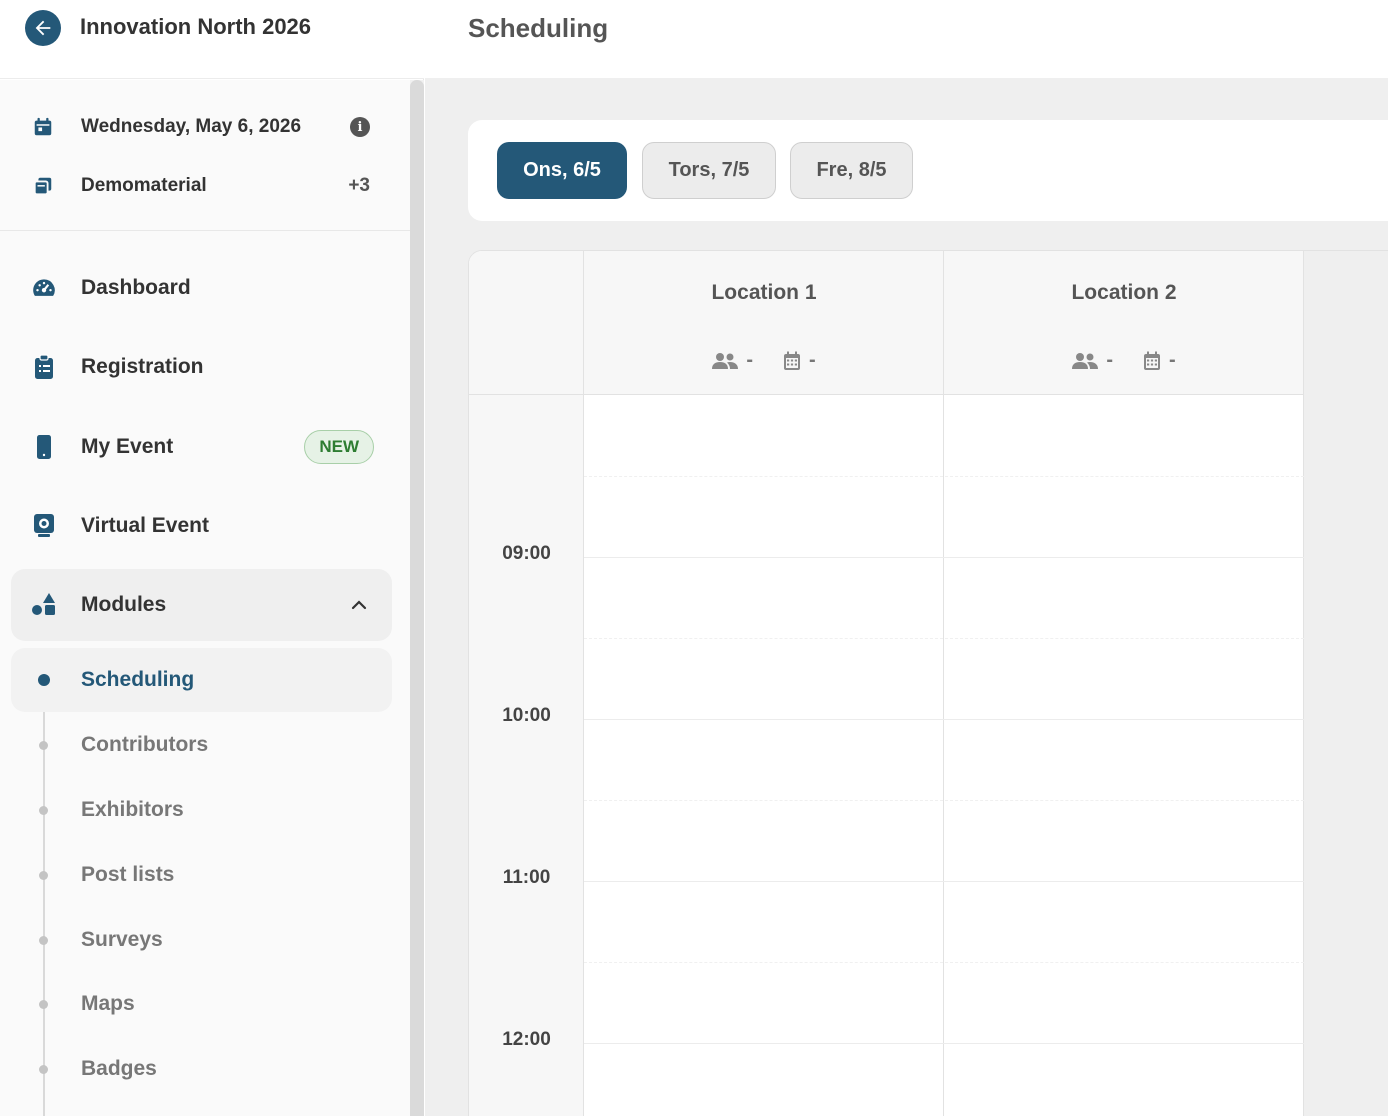 Image resolution: width=1388 pixels, height=1116 pixels. Describe the element at coordinates (212, 39) in the screenshot. I see `sidebar-header: Innovation North 2026` at that location.